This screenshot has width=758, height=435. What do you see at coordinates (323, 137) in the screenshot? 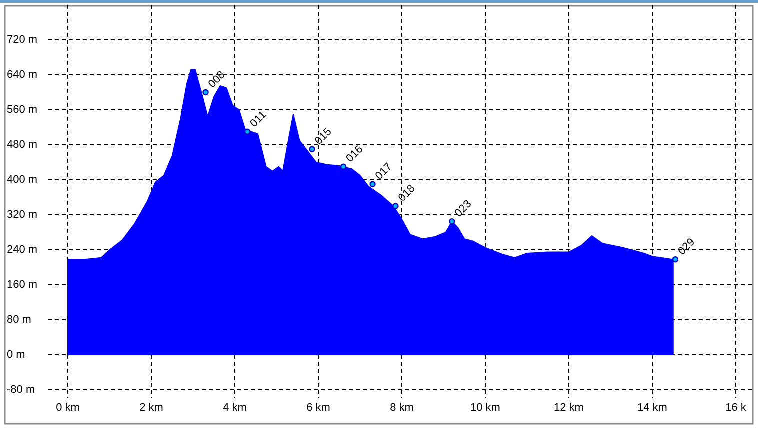
I see `waypoint-label: 015` at bounding box center [323, 137].